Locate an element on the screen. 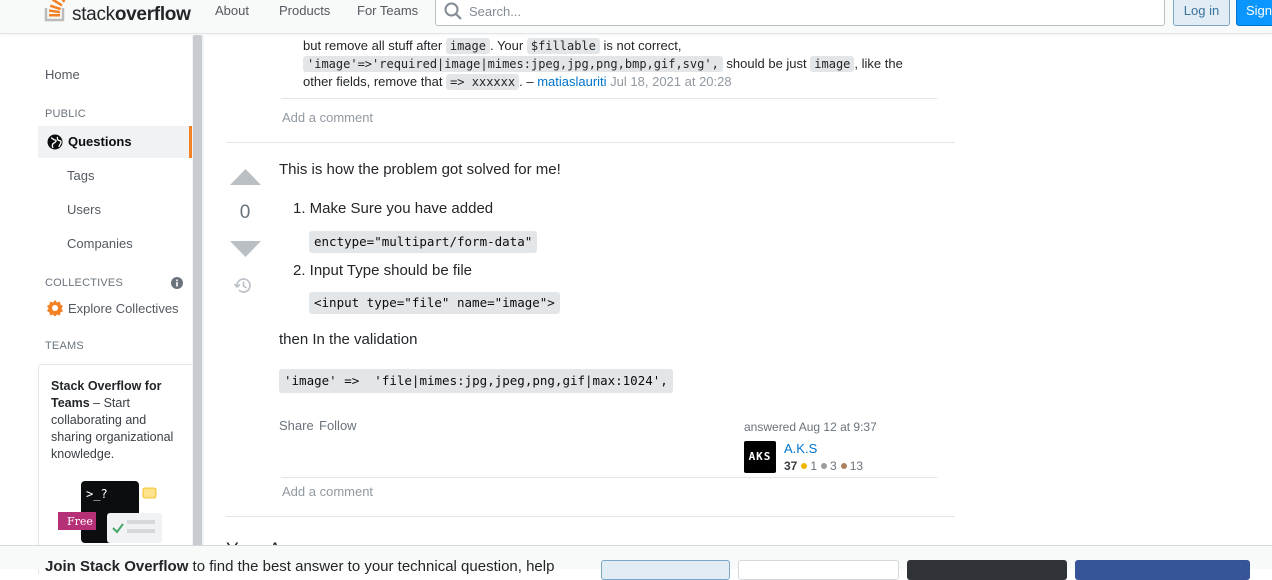 Image resolution: width=1272 pixels, height=580 pixels. section-public: PUBLIC is located at coordinates (65, 114).